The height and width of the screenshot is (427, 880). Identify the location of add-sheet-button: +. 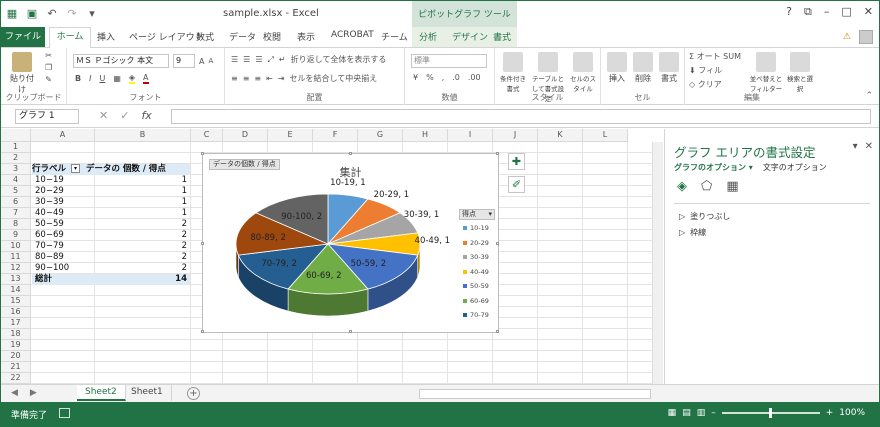
(193, 393).